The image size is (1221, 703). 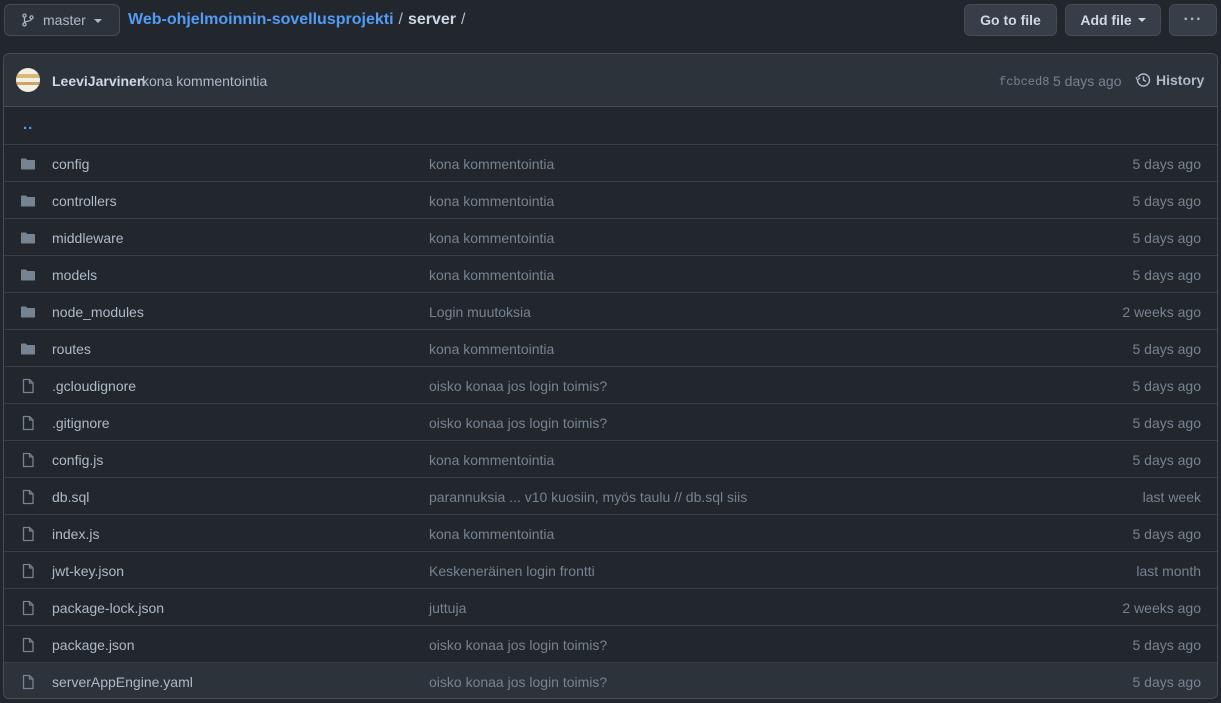 What do you see at coordinates (1106, 20) in the screenshot?
I see `add-file-label: Add file` at bounding box center [1106, 20].